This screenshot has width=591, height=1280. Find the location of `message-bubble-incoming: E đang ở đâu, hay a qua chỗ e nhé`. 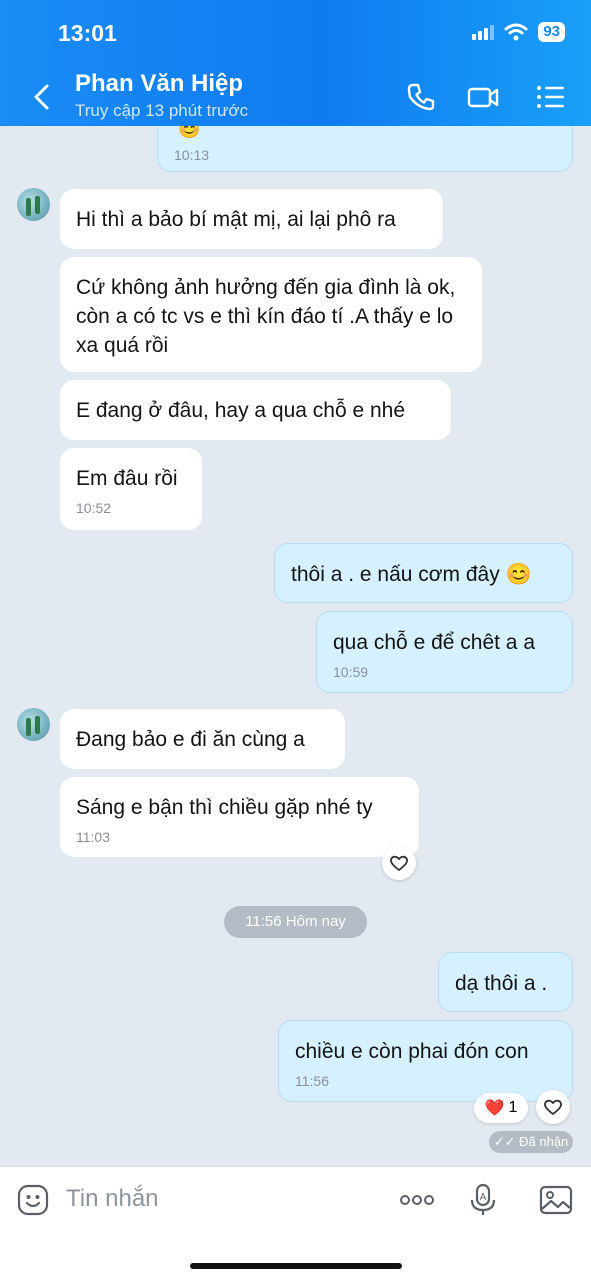

message-bubble-incoming: E đang ở đâu, hay a qua chỗ e nhé is located at coordinates (255, 410).